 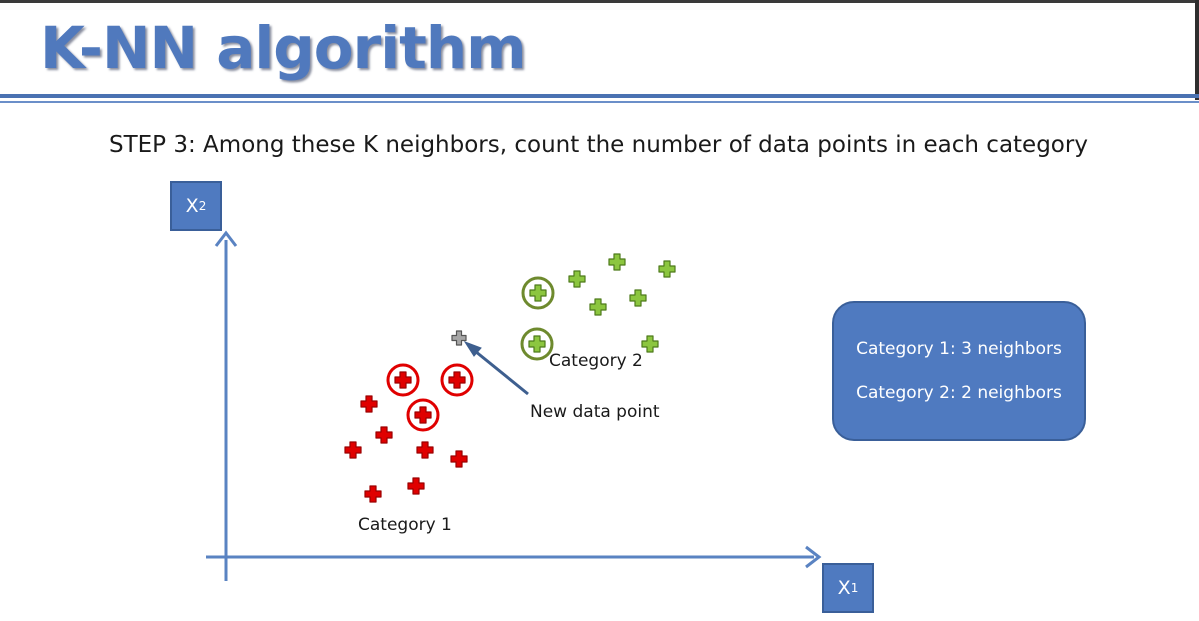 What do you see at coordinates (405, 525) in the screenshot?
I see `category-1-label: Category 1` at bounding box center [405, 525].